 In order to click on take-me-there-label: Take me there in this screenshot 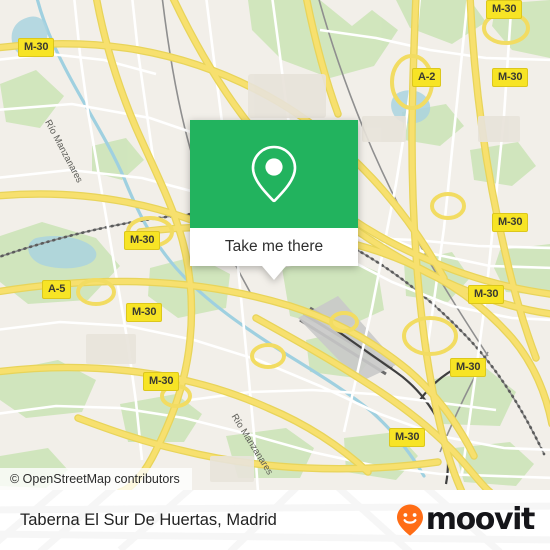, I will do `click(274, 246)`.